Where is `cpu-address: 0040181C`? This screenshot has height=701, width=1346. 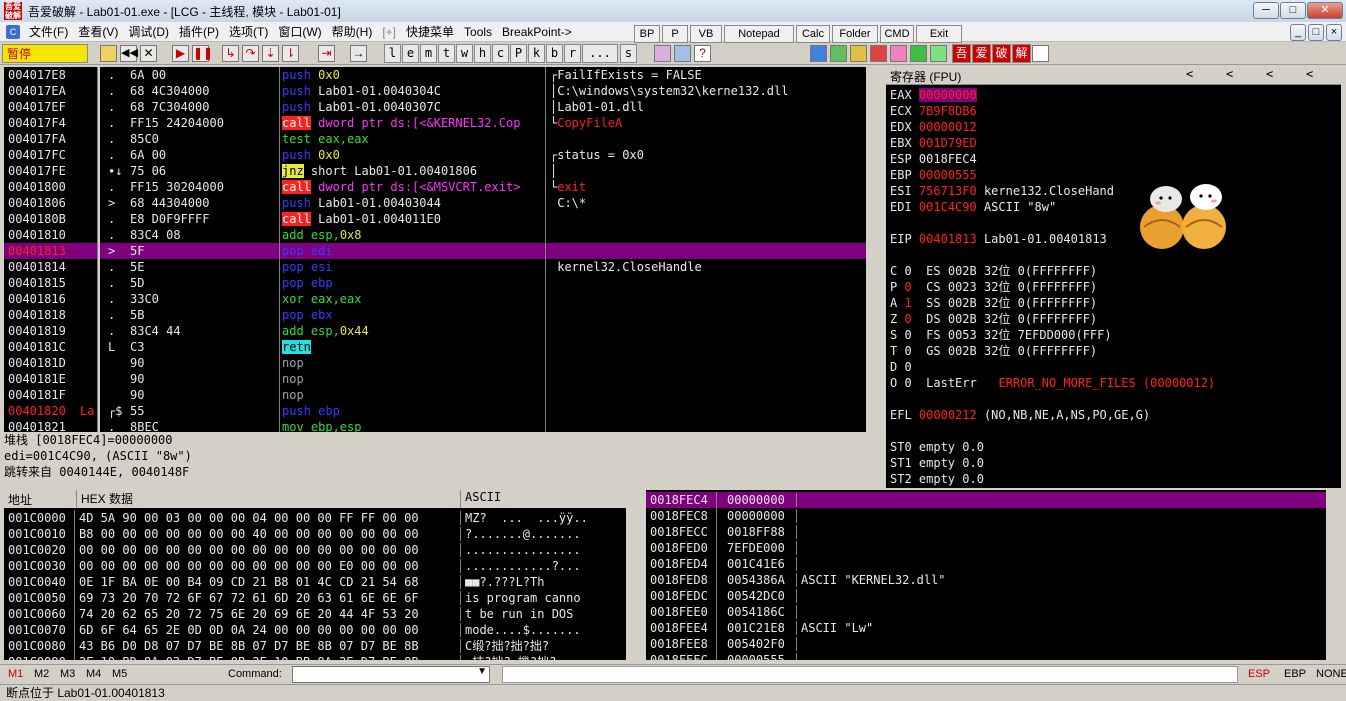 cpu-address: 0040181C is located at coordinates (50, 347).